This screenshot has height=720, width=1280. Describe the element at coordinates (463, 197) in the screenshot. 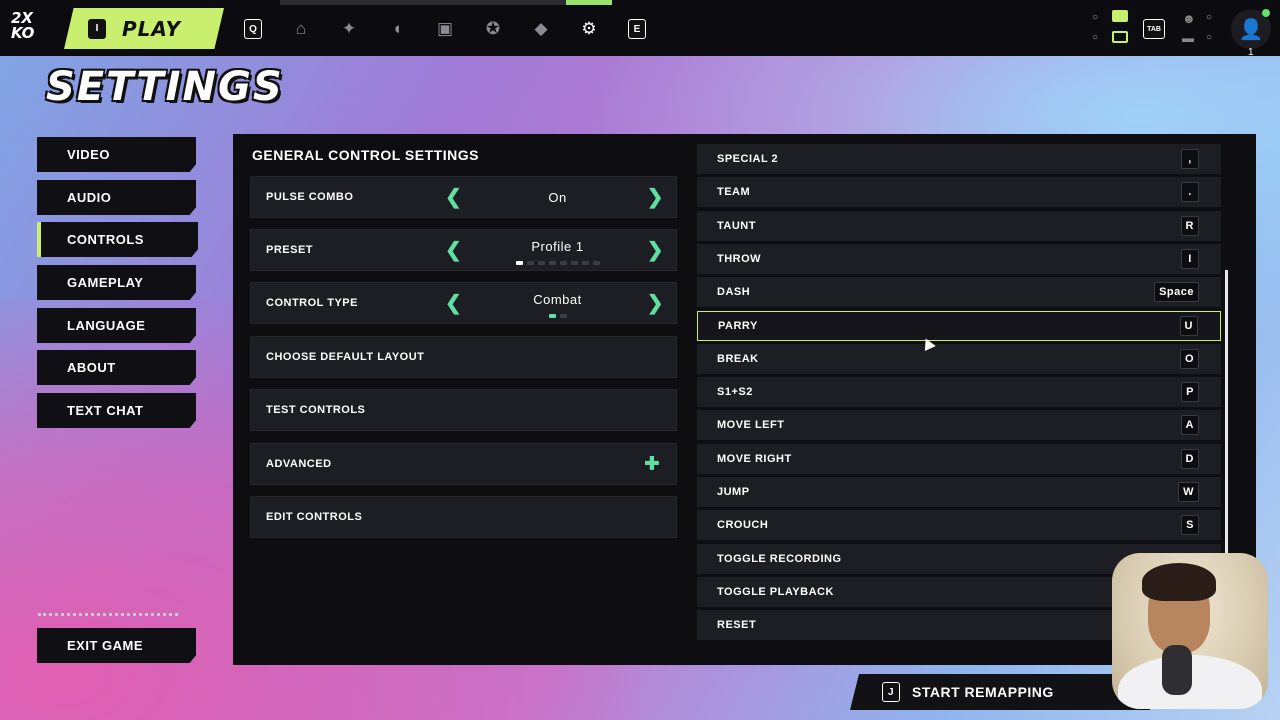

I see `pulse-combo-row: PULSE COMBO ❮ On ❯` at that location.